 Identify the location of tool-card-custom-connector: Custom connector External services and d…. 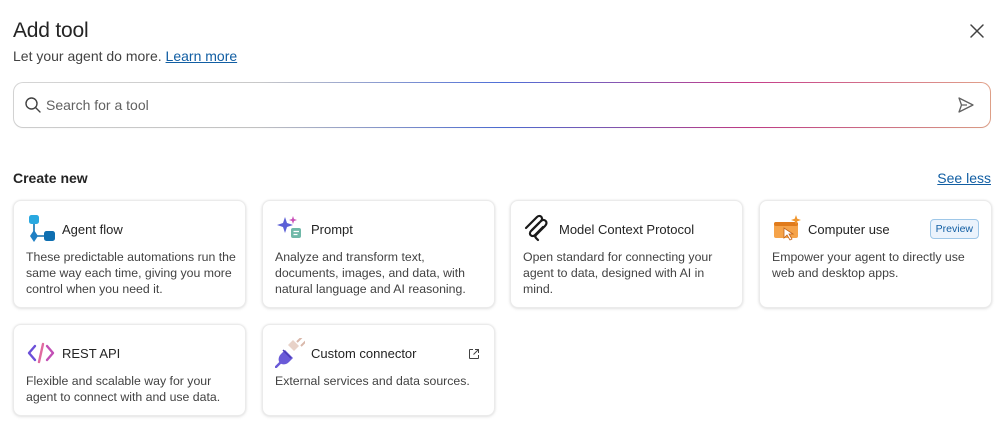
(378, 370).